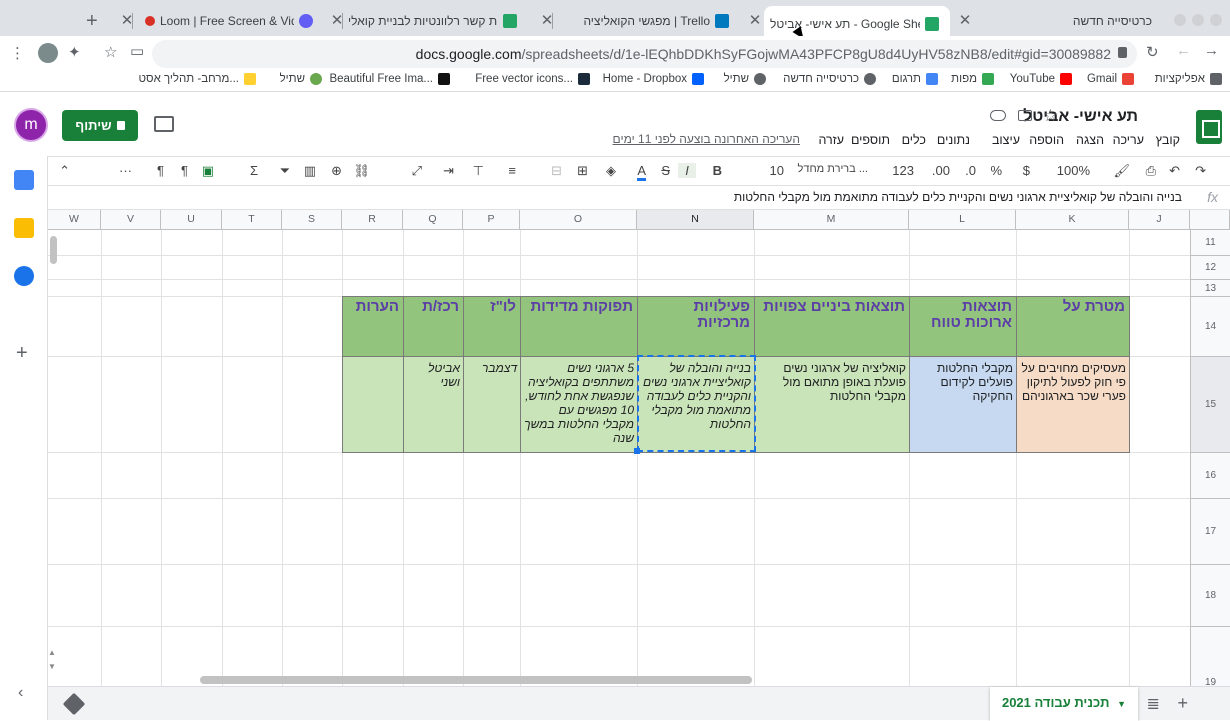 Image resolution: width=1230 pixels, height=721 pixels. I want to click on reload-icon: ↻, so click(1152, 52).